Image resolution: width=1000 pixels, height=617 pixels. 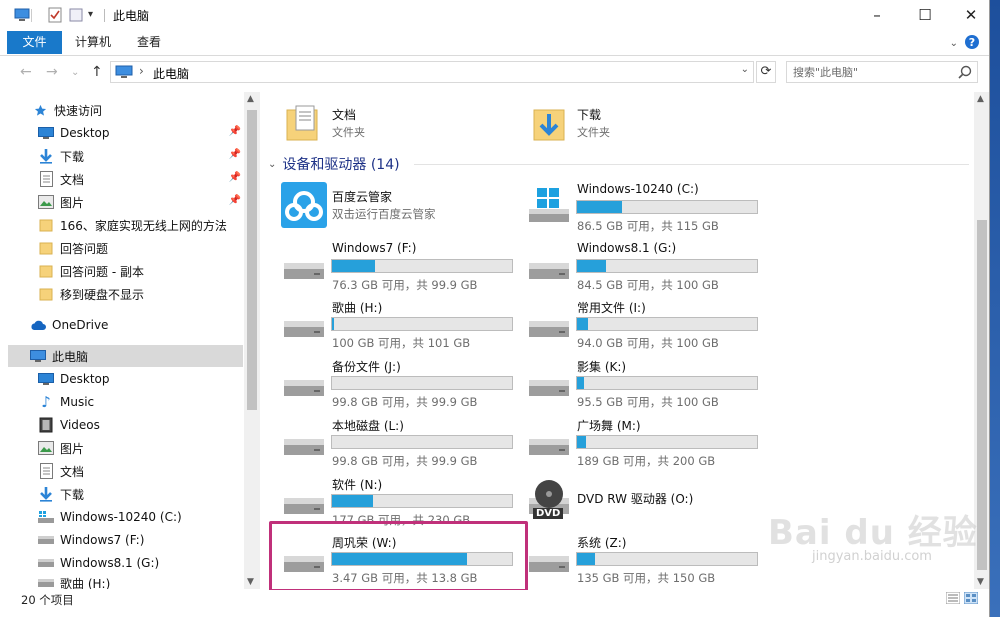 I want to click on nav-item-documents: 文档, so click(x=140, y=471).